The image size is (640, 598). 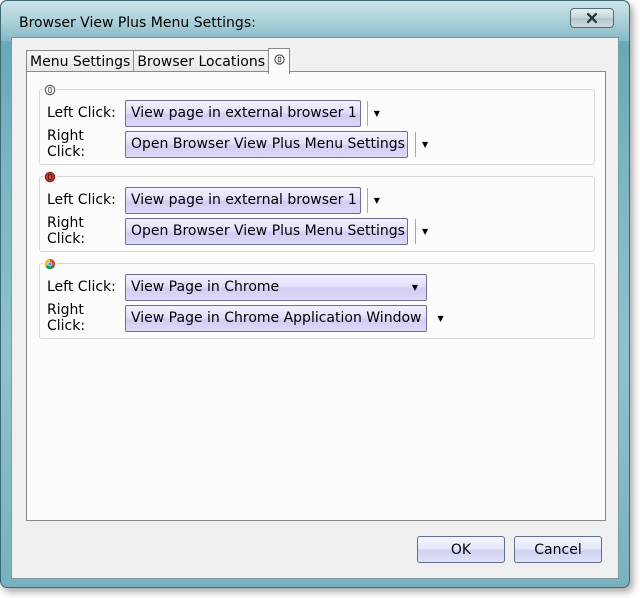 What do you see at coordinates (315, 18) in the screenshot?
I see `title-bar: Browser View Plus Menu Settings:` at bounding box center [315, 18].